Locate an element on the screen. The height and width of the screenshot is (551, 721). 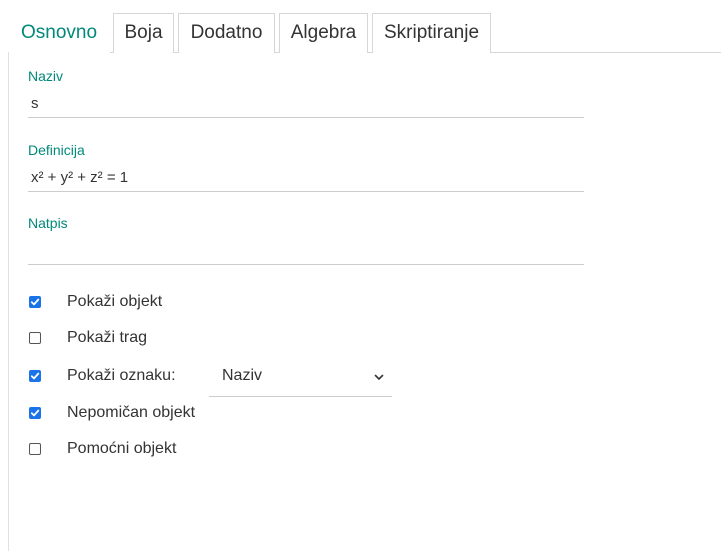
natpis-label: Natpis is located at coordinates (48, 223).